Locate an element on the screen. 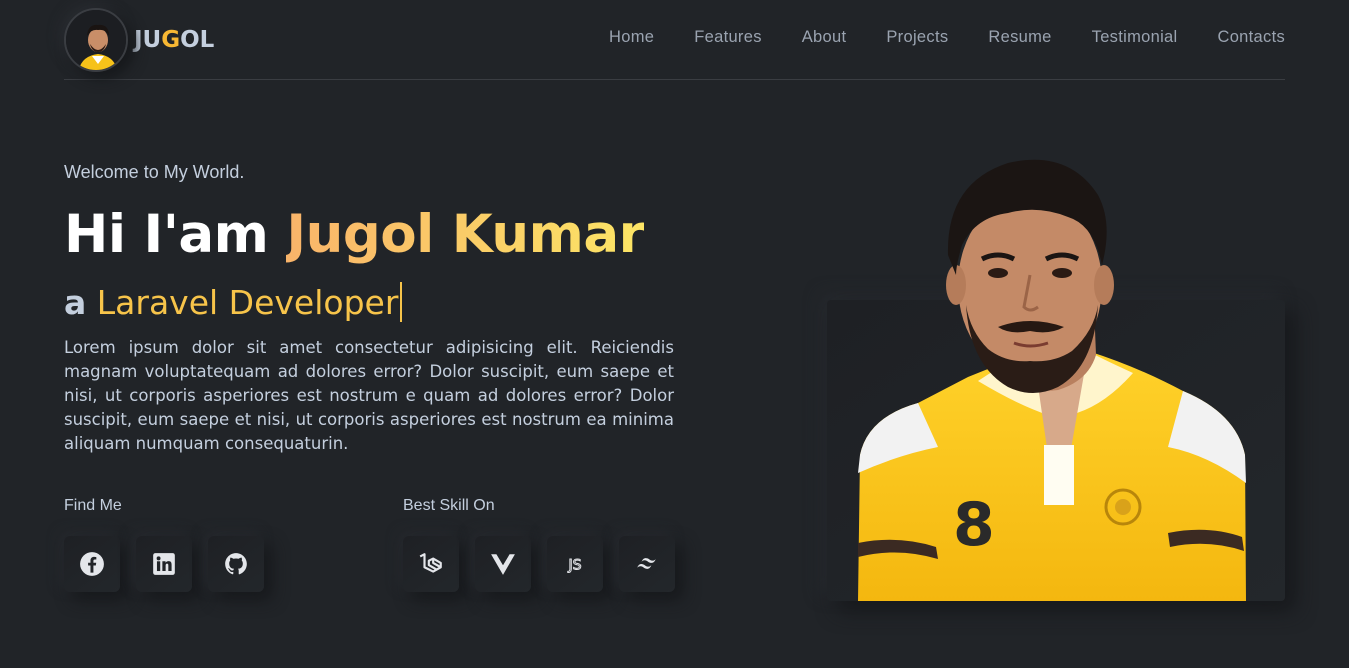 The height and width of the screenshot is (668, 1349). logo: JUGOL is located at coordinates (139, 40).